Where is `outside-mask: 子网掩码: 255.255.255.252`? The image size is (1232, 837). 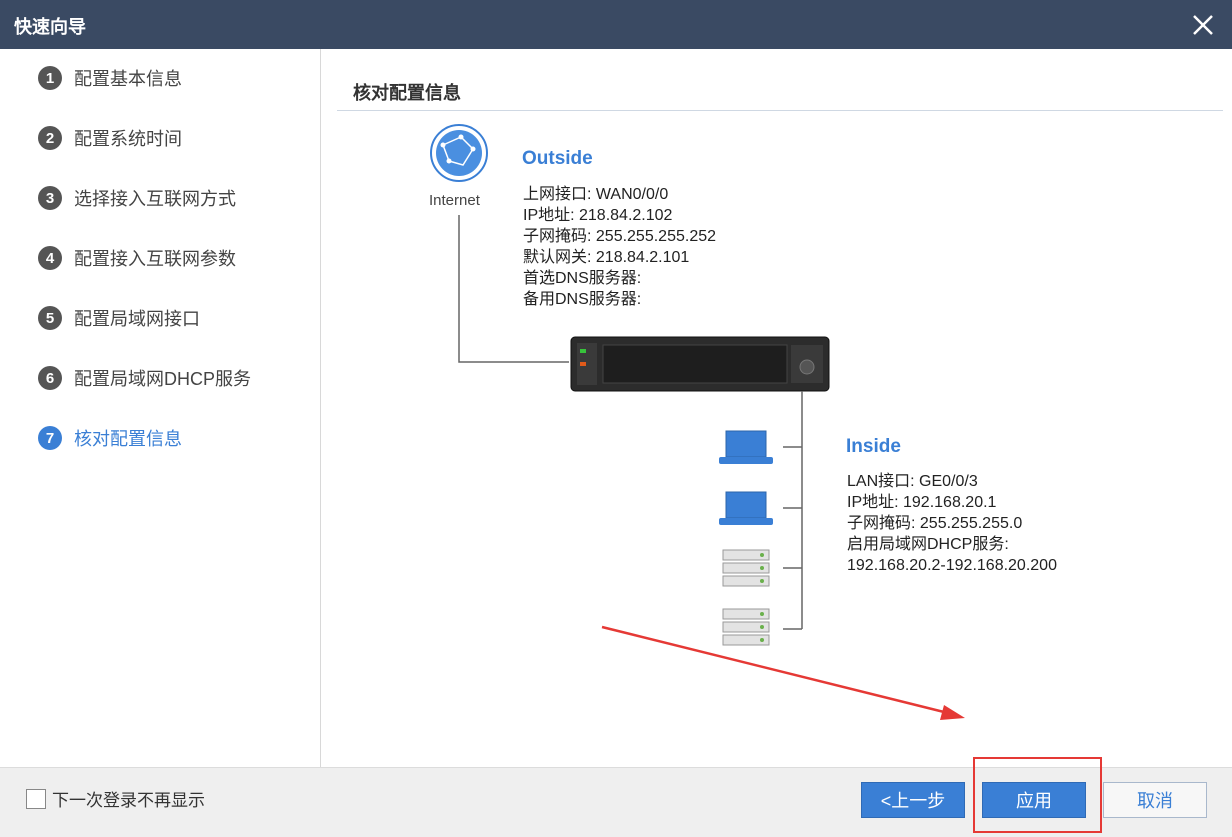
outside-mask: 子网掩码: 255.255.255.252 is located at coordinates (620, 236).